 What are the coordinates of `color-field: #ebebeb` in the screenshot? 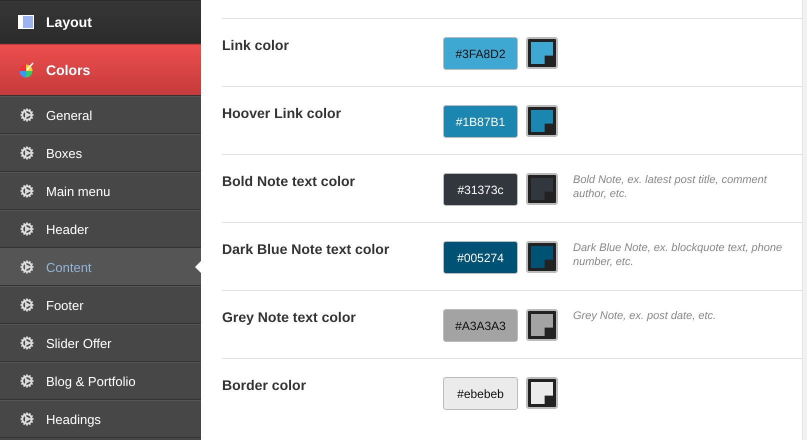 It's located at (480, 393).